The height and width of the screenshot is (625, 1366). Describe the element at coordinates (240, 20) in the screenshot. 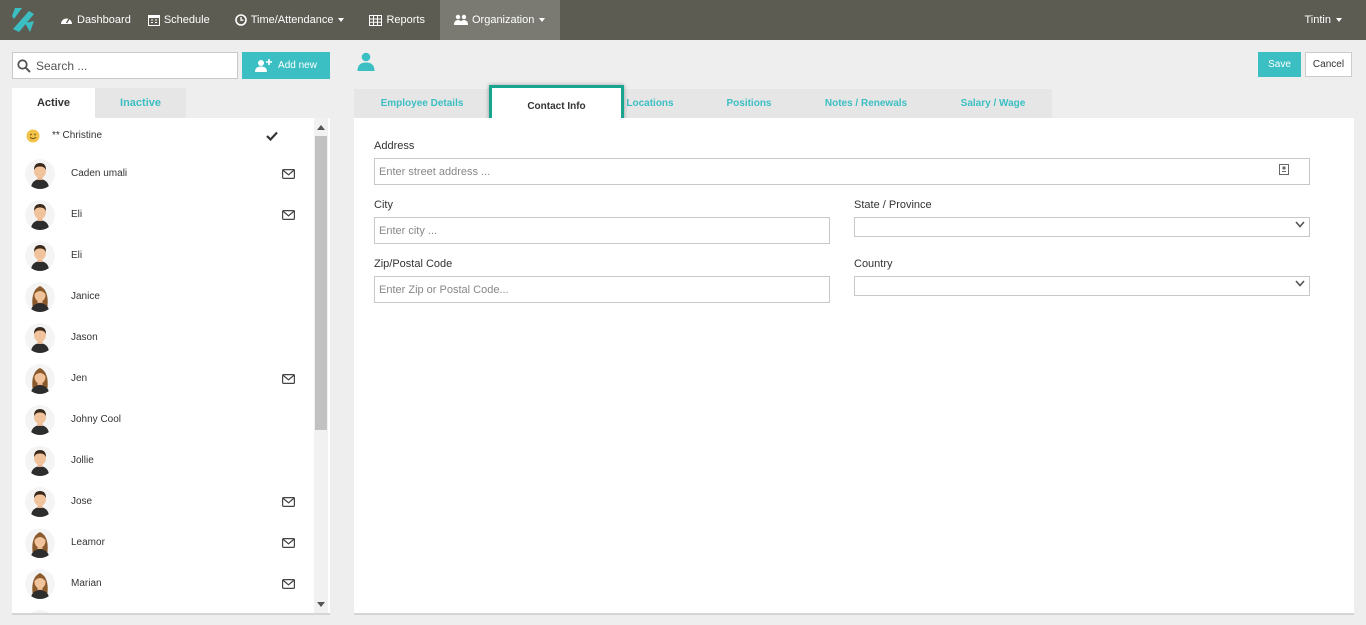

I see `clock-icon` at that location.